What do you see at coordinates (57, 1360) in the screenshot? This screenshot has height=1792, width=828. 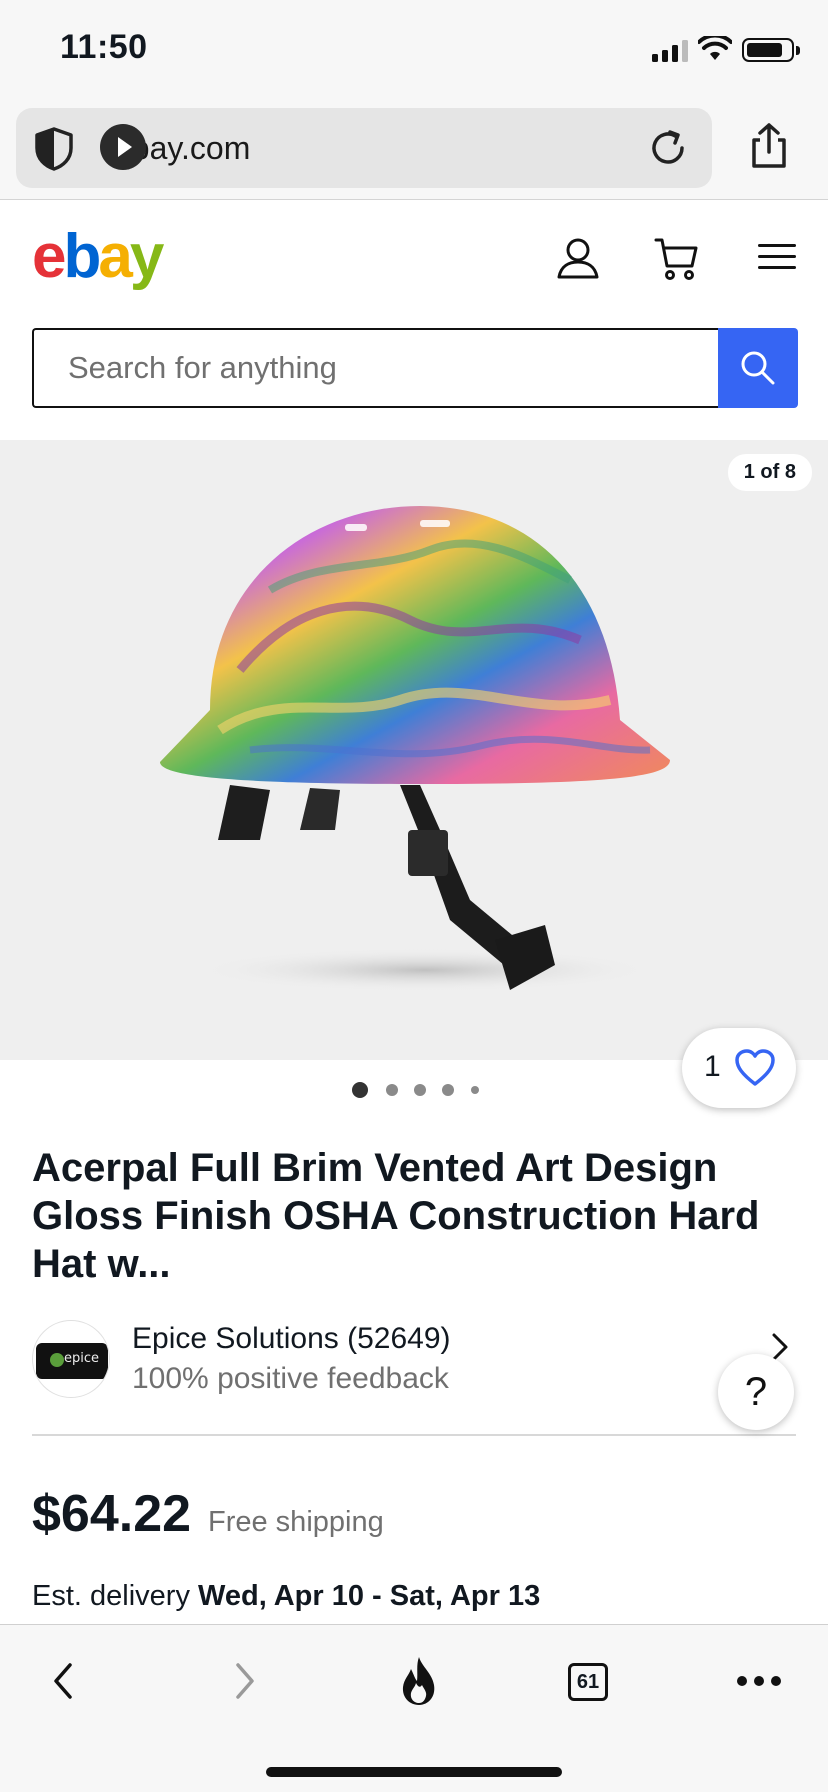 I see `seller-logo-dot` at bounding box center [57, 1360].